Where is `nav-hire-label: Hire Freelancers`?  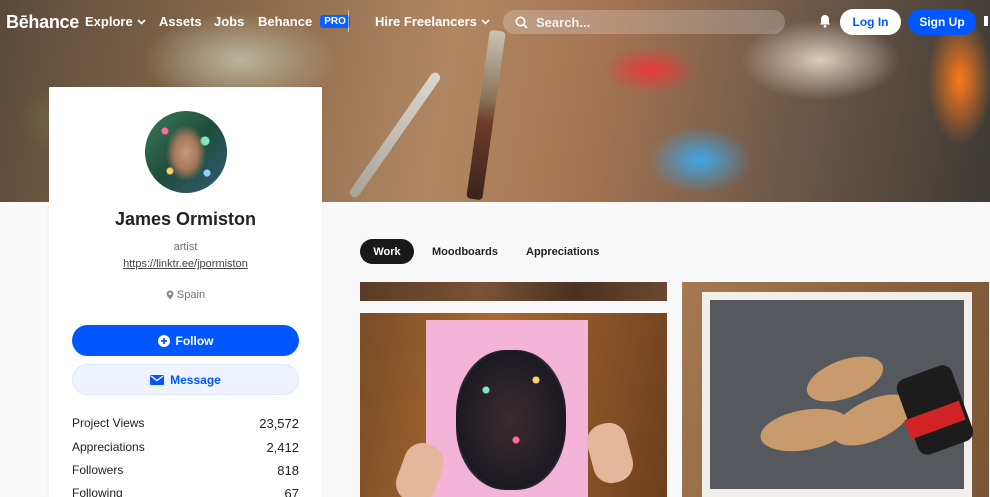 nav-hire-label: Hire Freelancers is located at coordinates (426, 21).